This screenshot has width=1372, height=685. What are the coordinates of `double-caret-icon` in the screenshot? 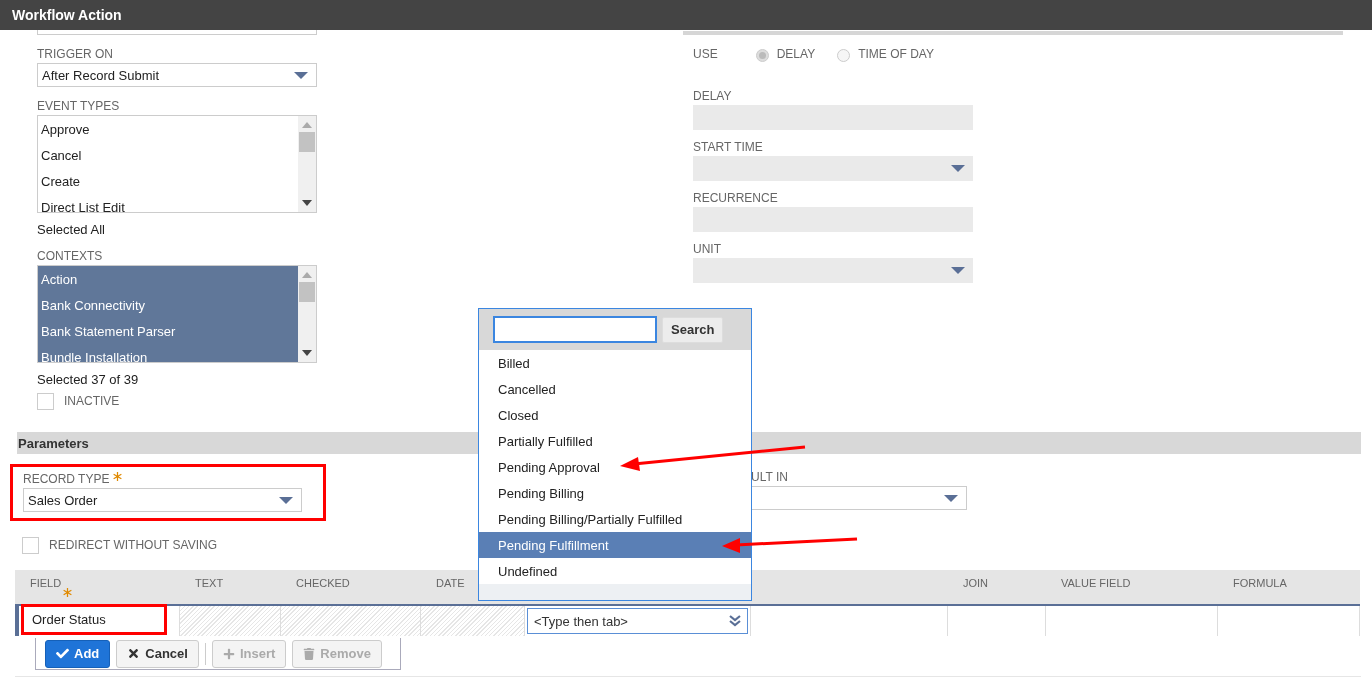 It's located at (735, 621).